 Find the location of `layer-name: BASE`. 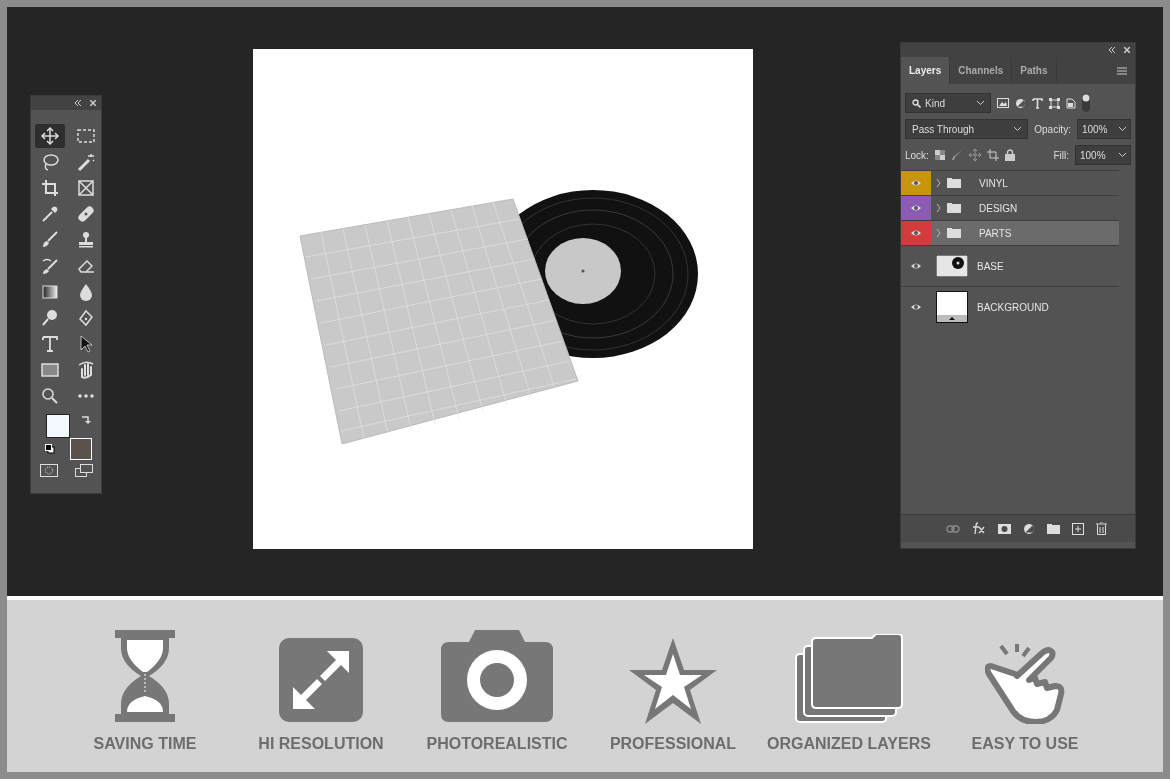

layer-name: BASE is located at coordinates (990, 266).